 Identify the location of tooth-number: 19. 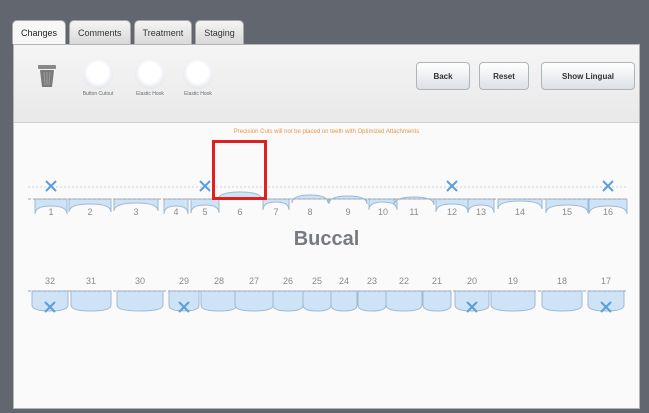
(513, 281).